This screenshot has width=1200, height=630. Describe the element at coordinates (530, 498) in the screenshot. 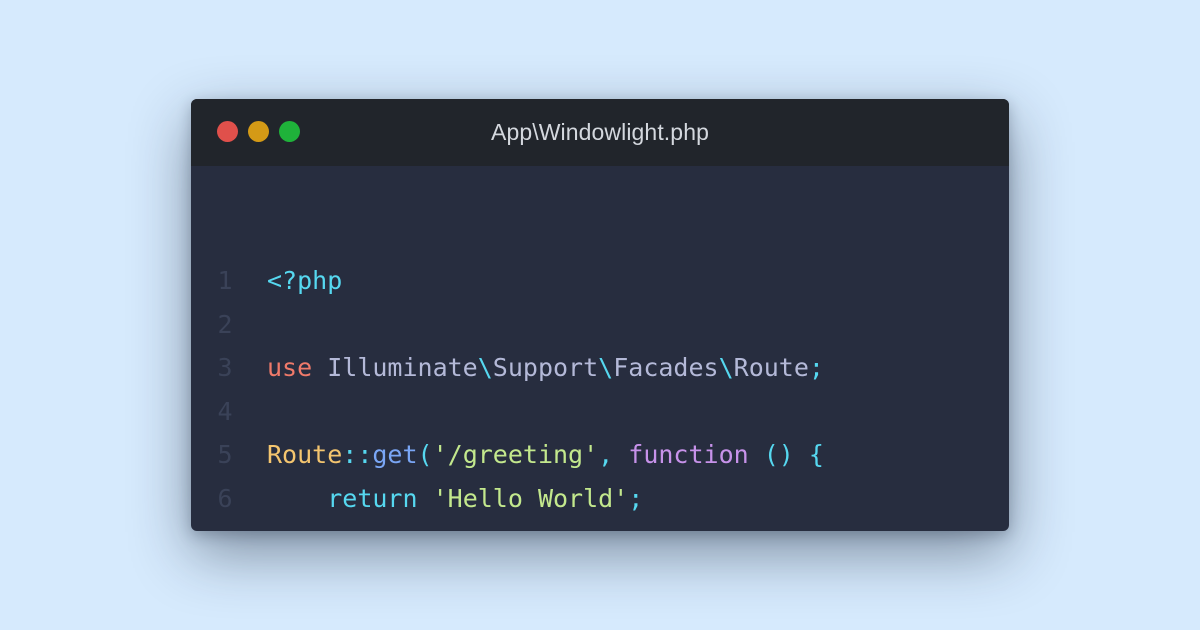

I see `code-token: 'Hello World'` at that location.